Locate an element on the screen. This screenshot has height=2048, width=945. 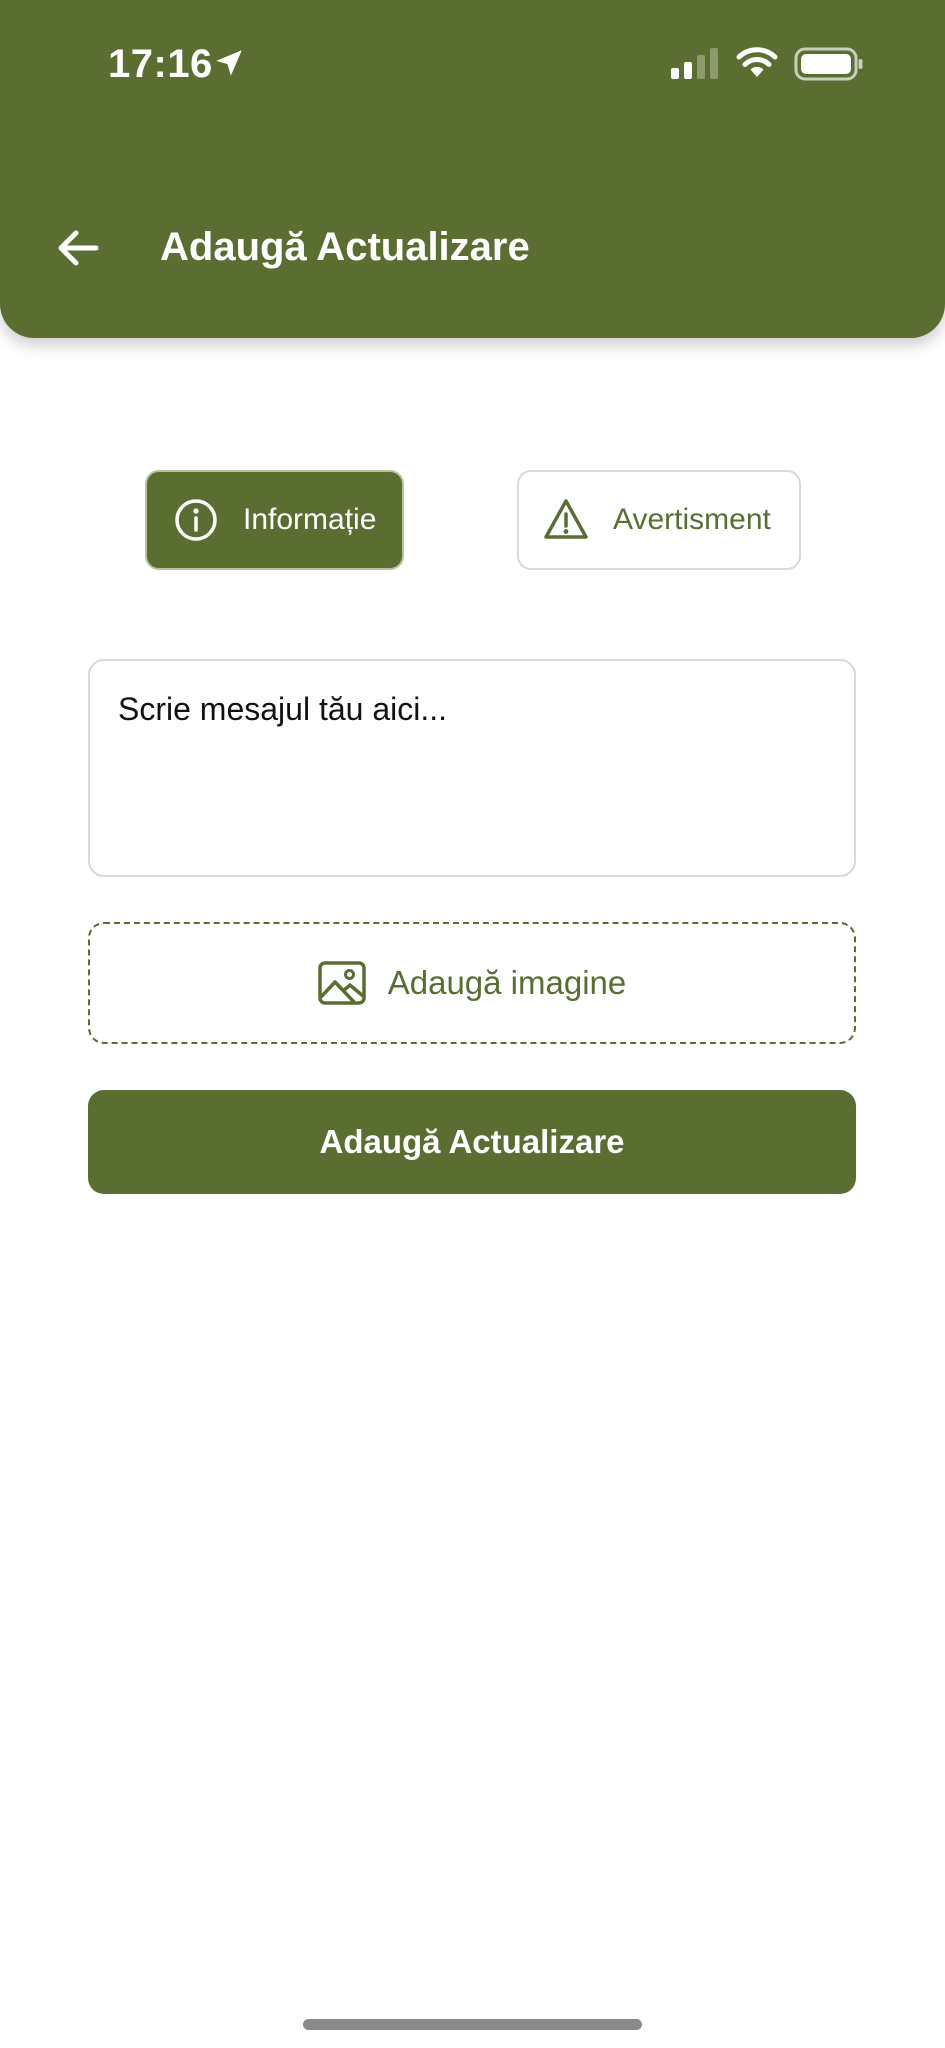
warning-type-button: Avertisment is located at coordinates (659, 520).